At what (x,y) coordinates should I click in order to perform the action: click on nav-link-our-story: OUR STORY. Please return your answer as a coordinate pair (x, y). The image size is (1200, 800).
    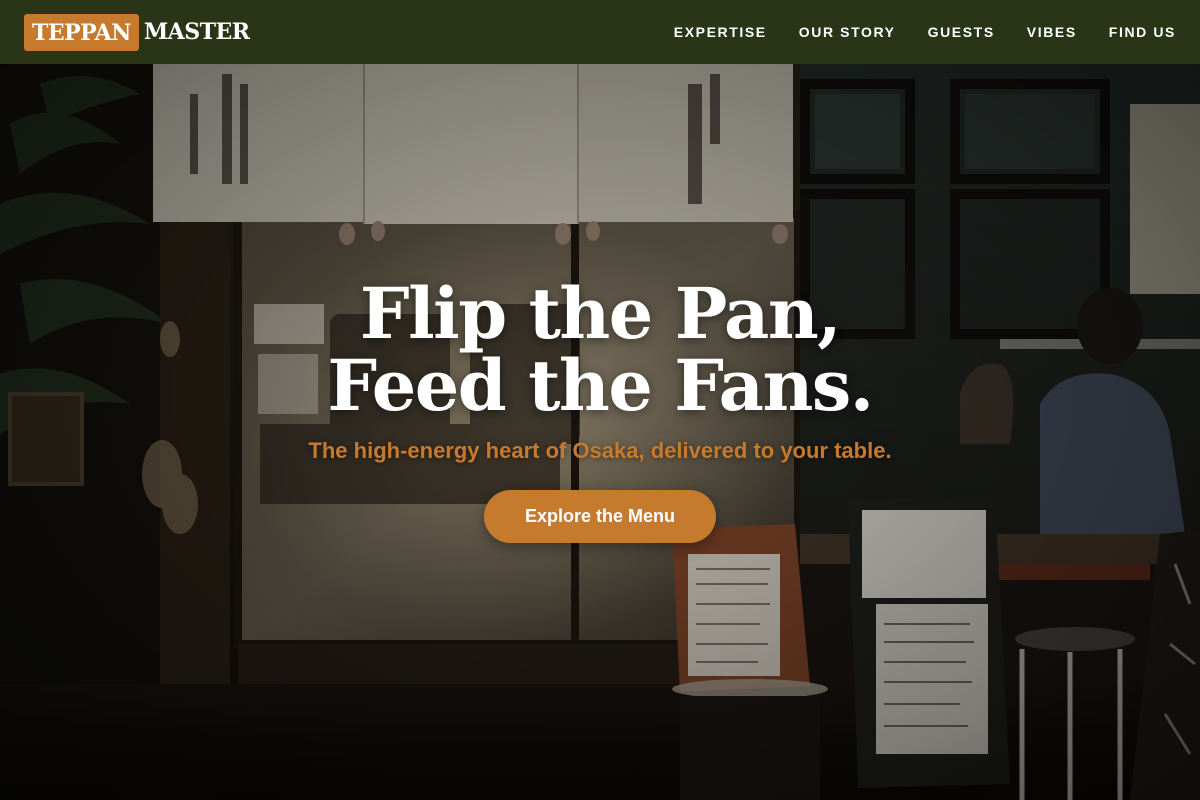
    Looking at the image, I should click on (847, 32).